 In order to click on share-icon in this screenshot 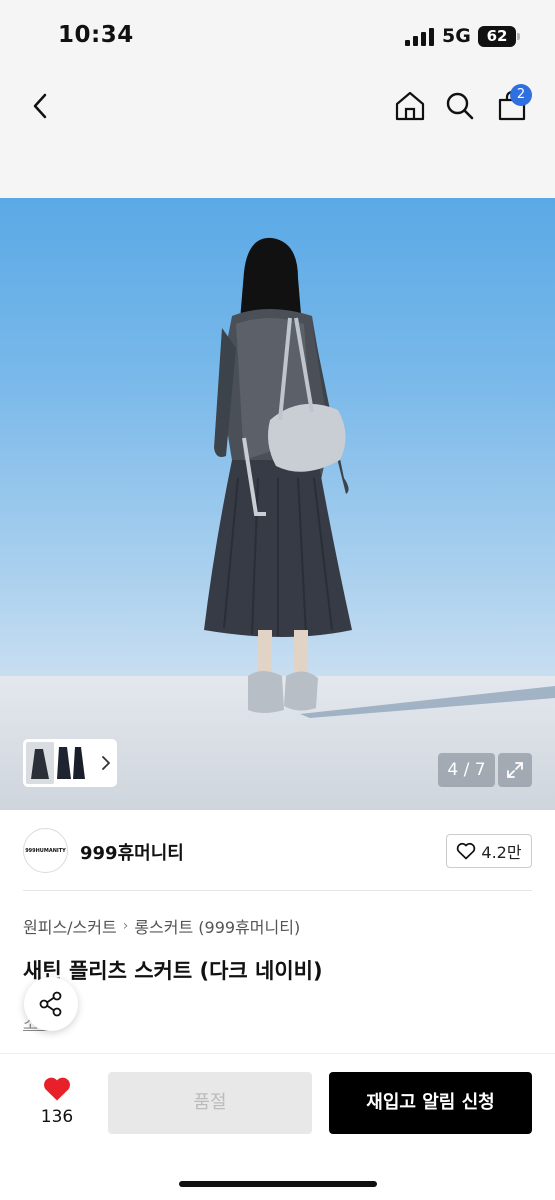, I will do `click(50, 1004)`.